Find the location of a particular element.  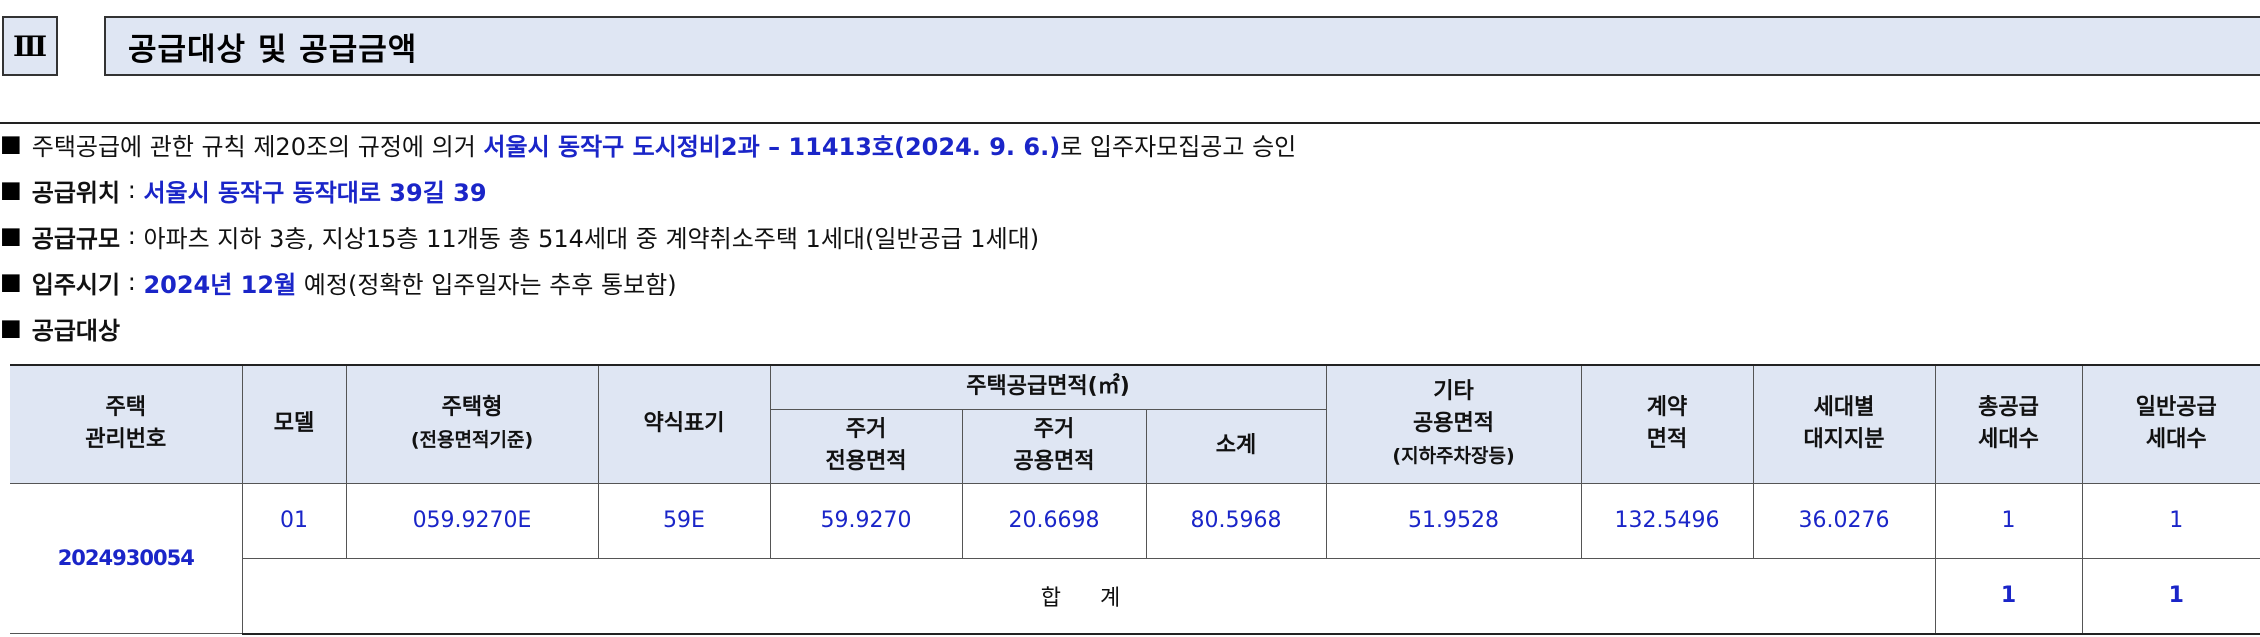

move-in-label: 입주시기 is located at coordinates (76, 284).